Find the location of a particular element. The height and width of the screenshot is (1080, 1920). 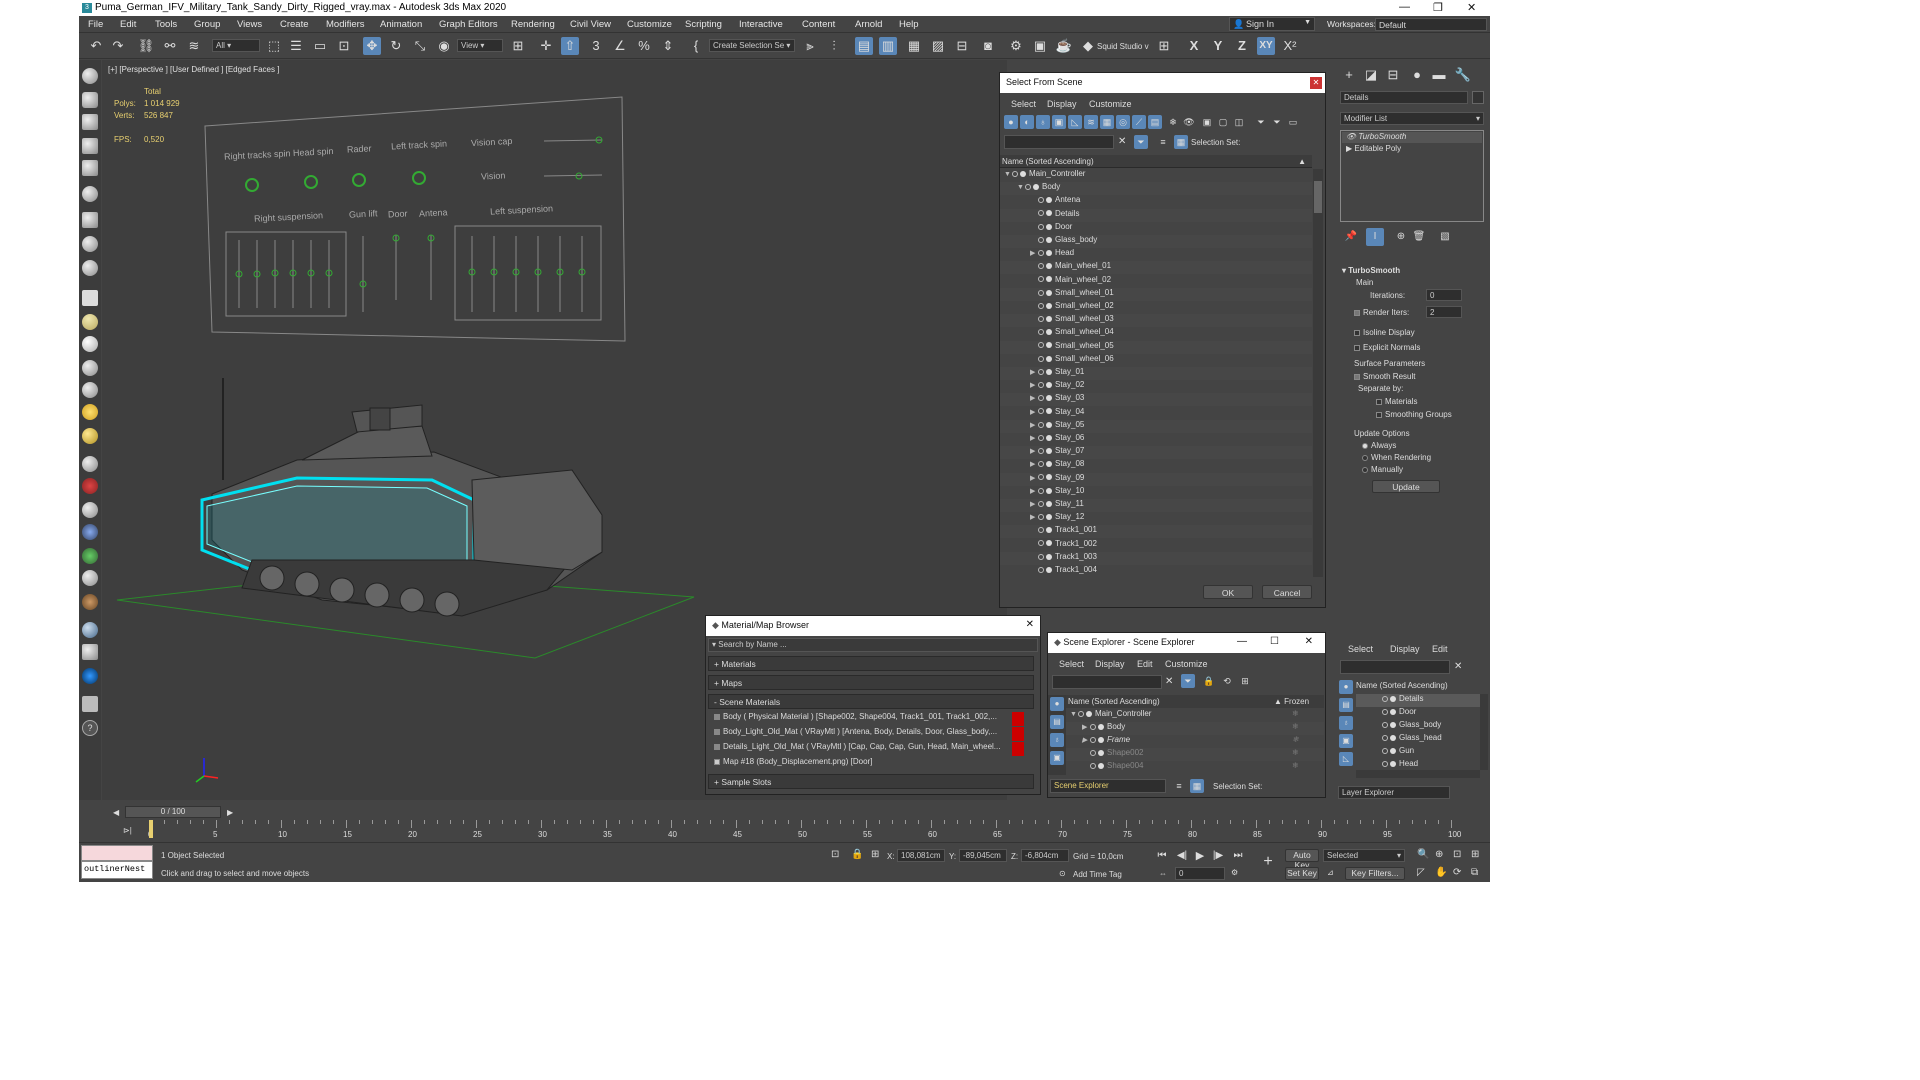

tree-row: Small_wheel_06 is located at coordinates (1156, 360).